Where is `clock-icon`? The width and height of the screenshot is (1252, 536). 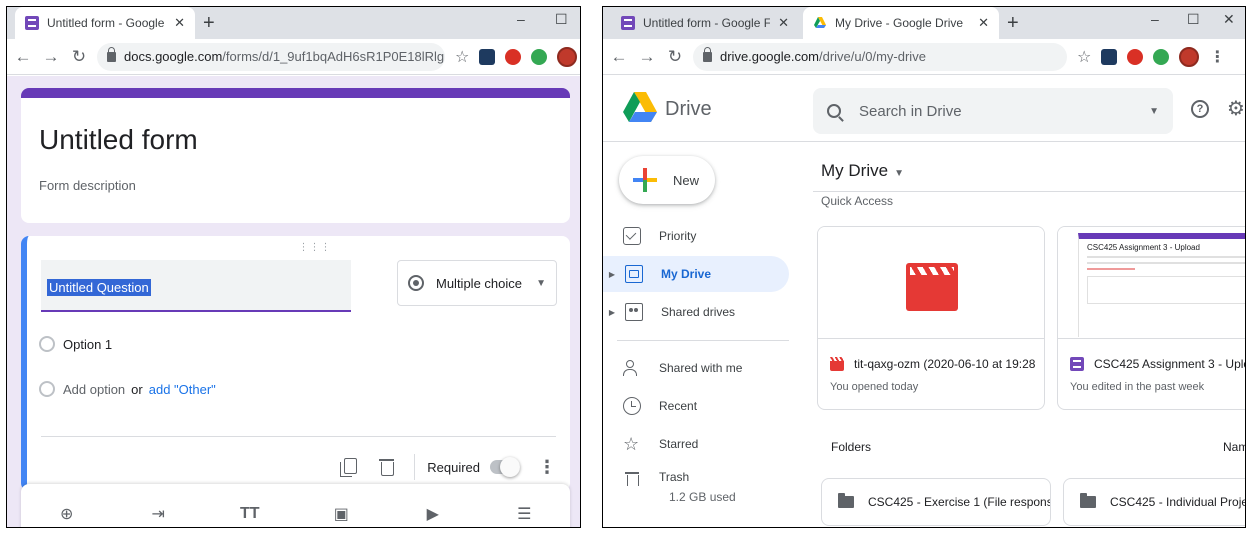
clock-icon is located at coordinates (632, 406).